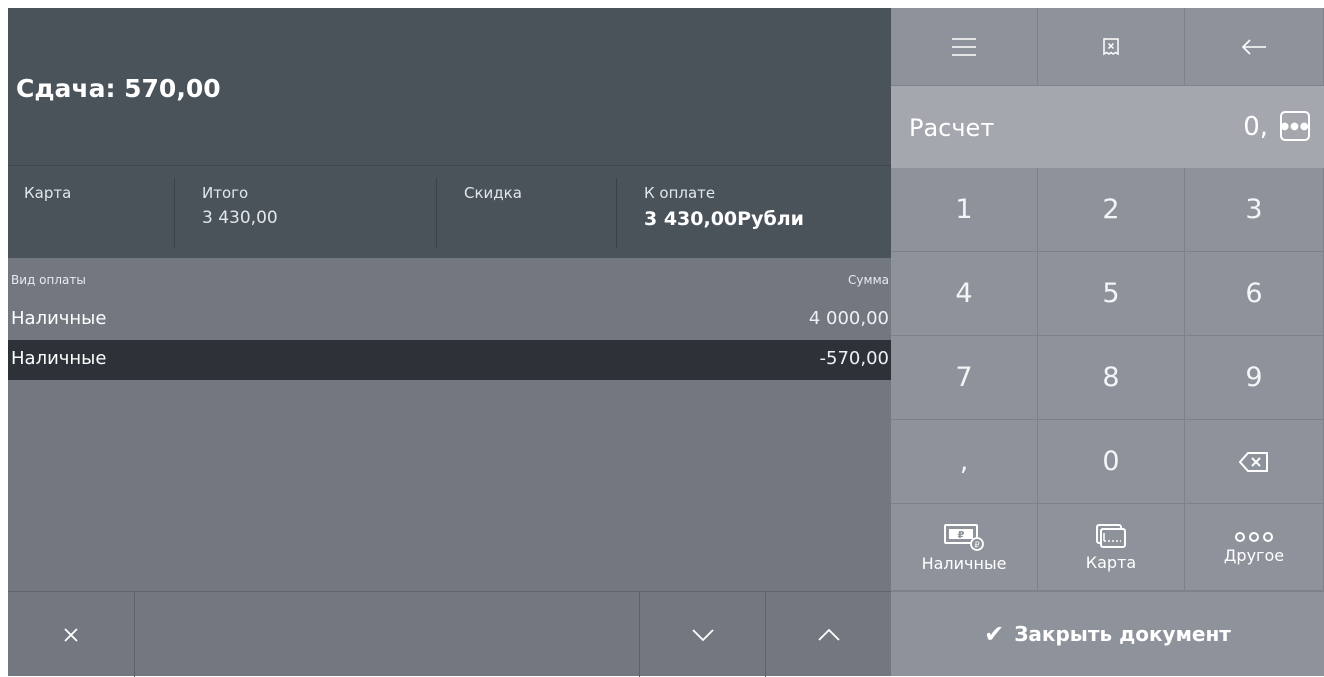  I want to click on other-payment-button: Другое, so click(1254, 547).